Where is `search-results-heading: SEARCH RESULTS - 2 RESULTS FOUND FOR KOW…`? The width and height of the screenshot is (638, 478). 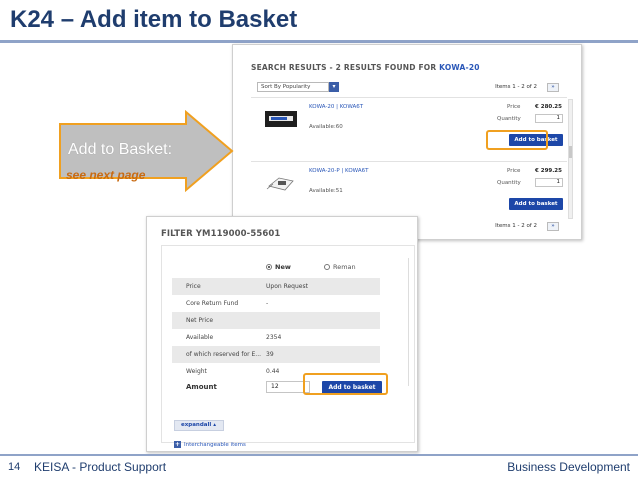 search-results-heading: SEARCH RESULTS - 2 RESULTS FOUND FOR KOW… is located at coordinates (365, 67).